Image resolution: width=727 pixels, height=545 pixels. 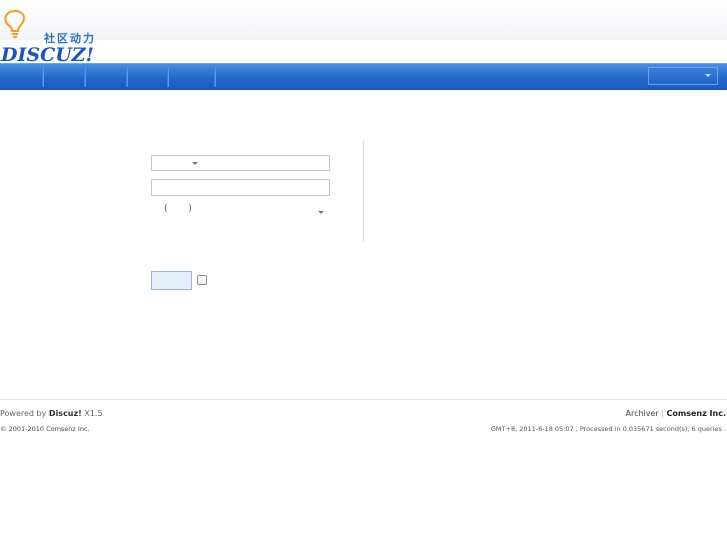 What do you see at coordinates (23, 413) in the screenshot?
I see `powered-by-label: Powered by` at bounding box center [23, 413].